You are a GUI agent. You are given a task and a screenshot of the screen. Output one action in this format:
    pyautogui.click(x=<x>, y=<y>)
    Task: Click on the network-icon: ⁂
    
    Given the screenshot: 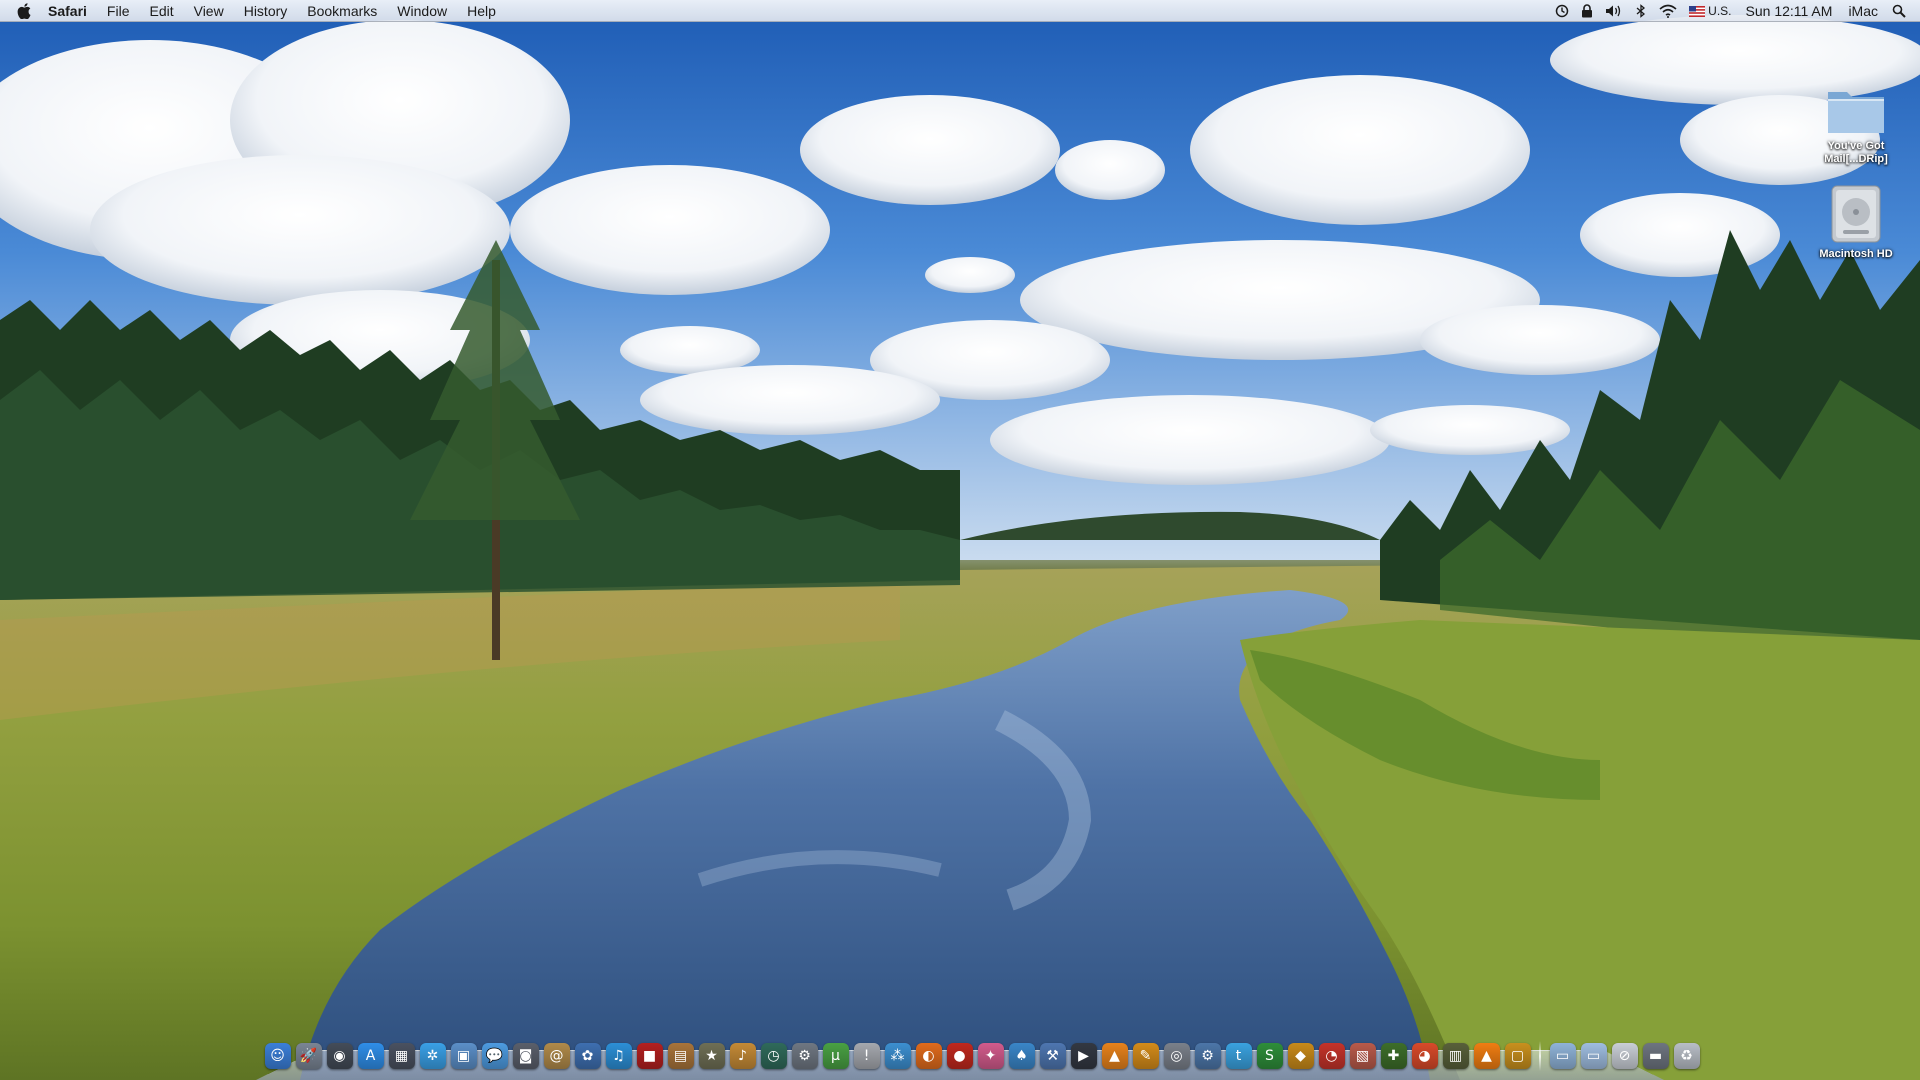 What is the action you would take?
    pyautogui.click(x=897, y=1056)
    